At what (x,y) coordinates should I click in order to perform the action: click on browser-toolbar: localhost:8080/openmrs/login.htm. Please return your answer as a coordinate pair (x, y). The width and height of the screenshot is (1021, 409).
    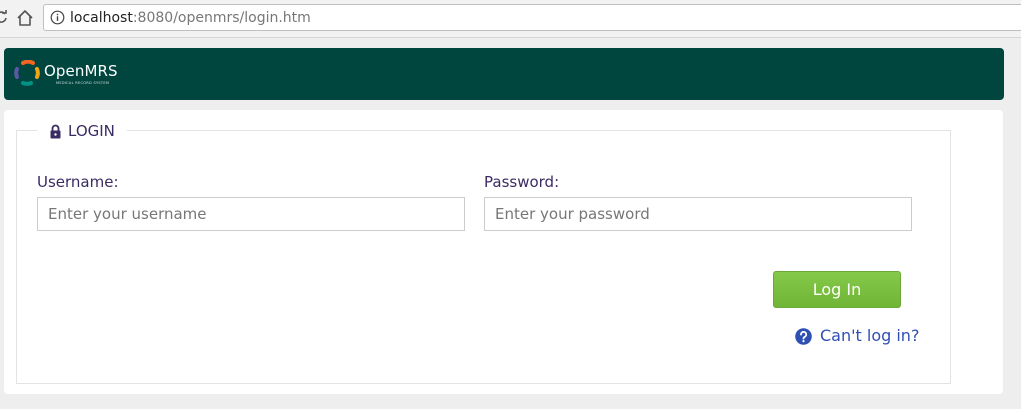
    Looking at the image, I should click on (510, 19).